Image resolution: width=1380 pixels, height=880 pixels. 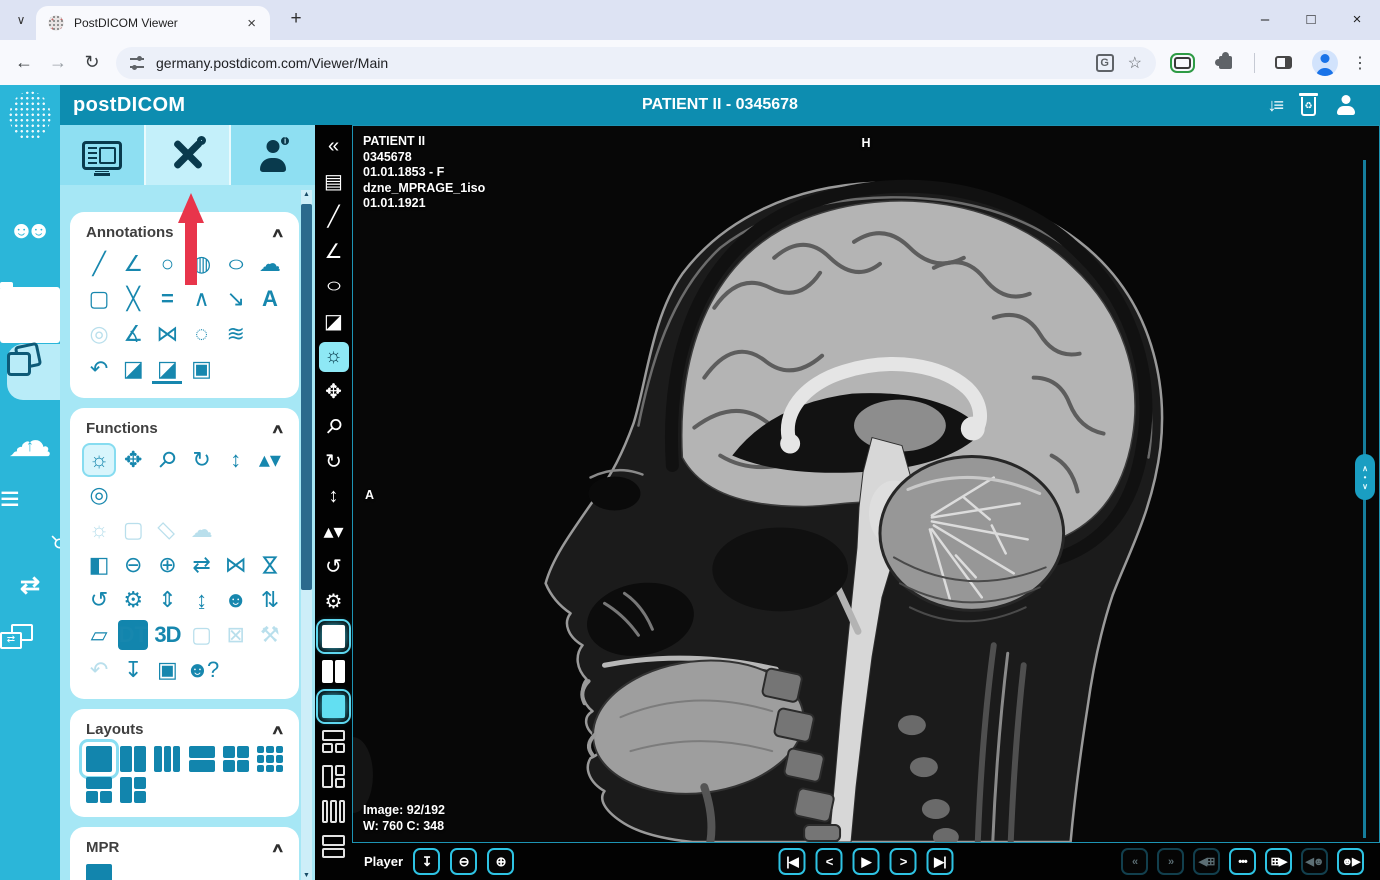 What do you see at coordinates (278, 730) in the screenshot?
I see `collapse-layouts-icon: ∧` at bounding box center [278, 730].